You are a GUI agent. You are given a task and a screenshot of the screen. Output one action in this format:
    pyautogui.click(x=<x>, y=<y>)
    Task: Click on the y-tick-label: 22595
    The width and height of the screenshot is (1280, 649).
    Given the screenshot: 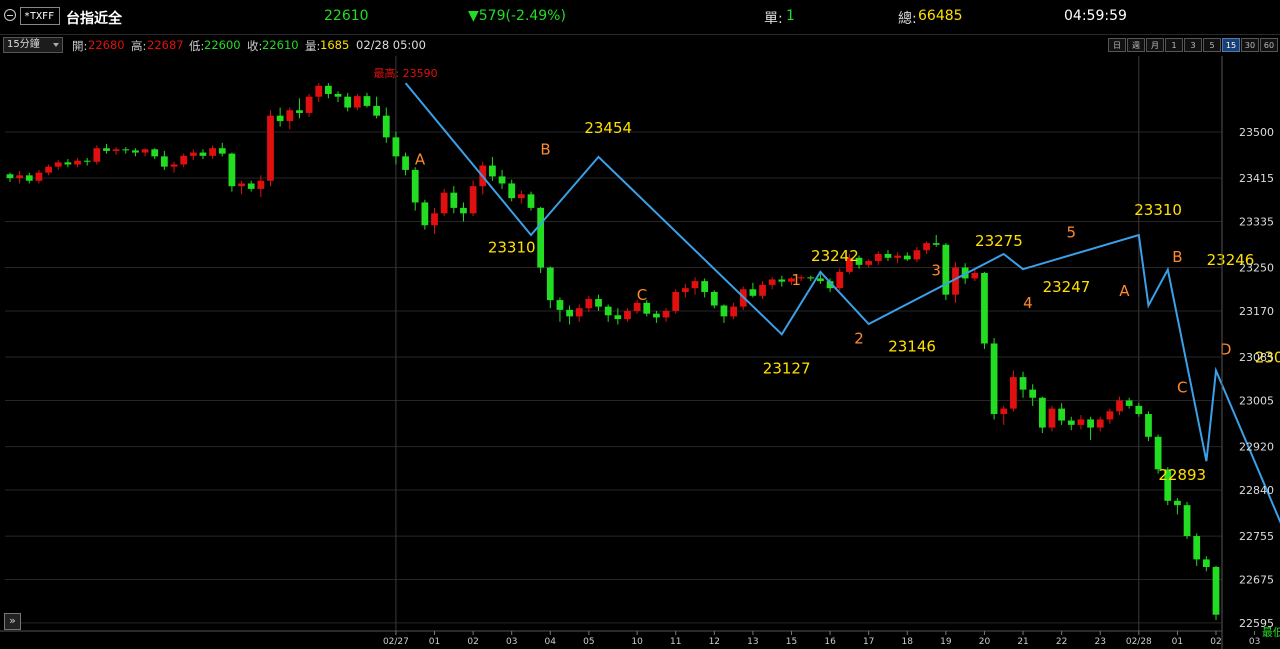 What is the action you would take?
    pyautogui.click(x=1256, y=623)
    